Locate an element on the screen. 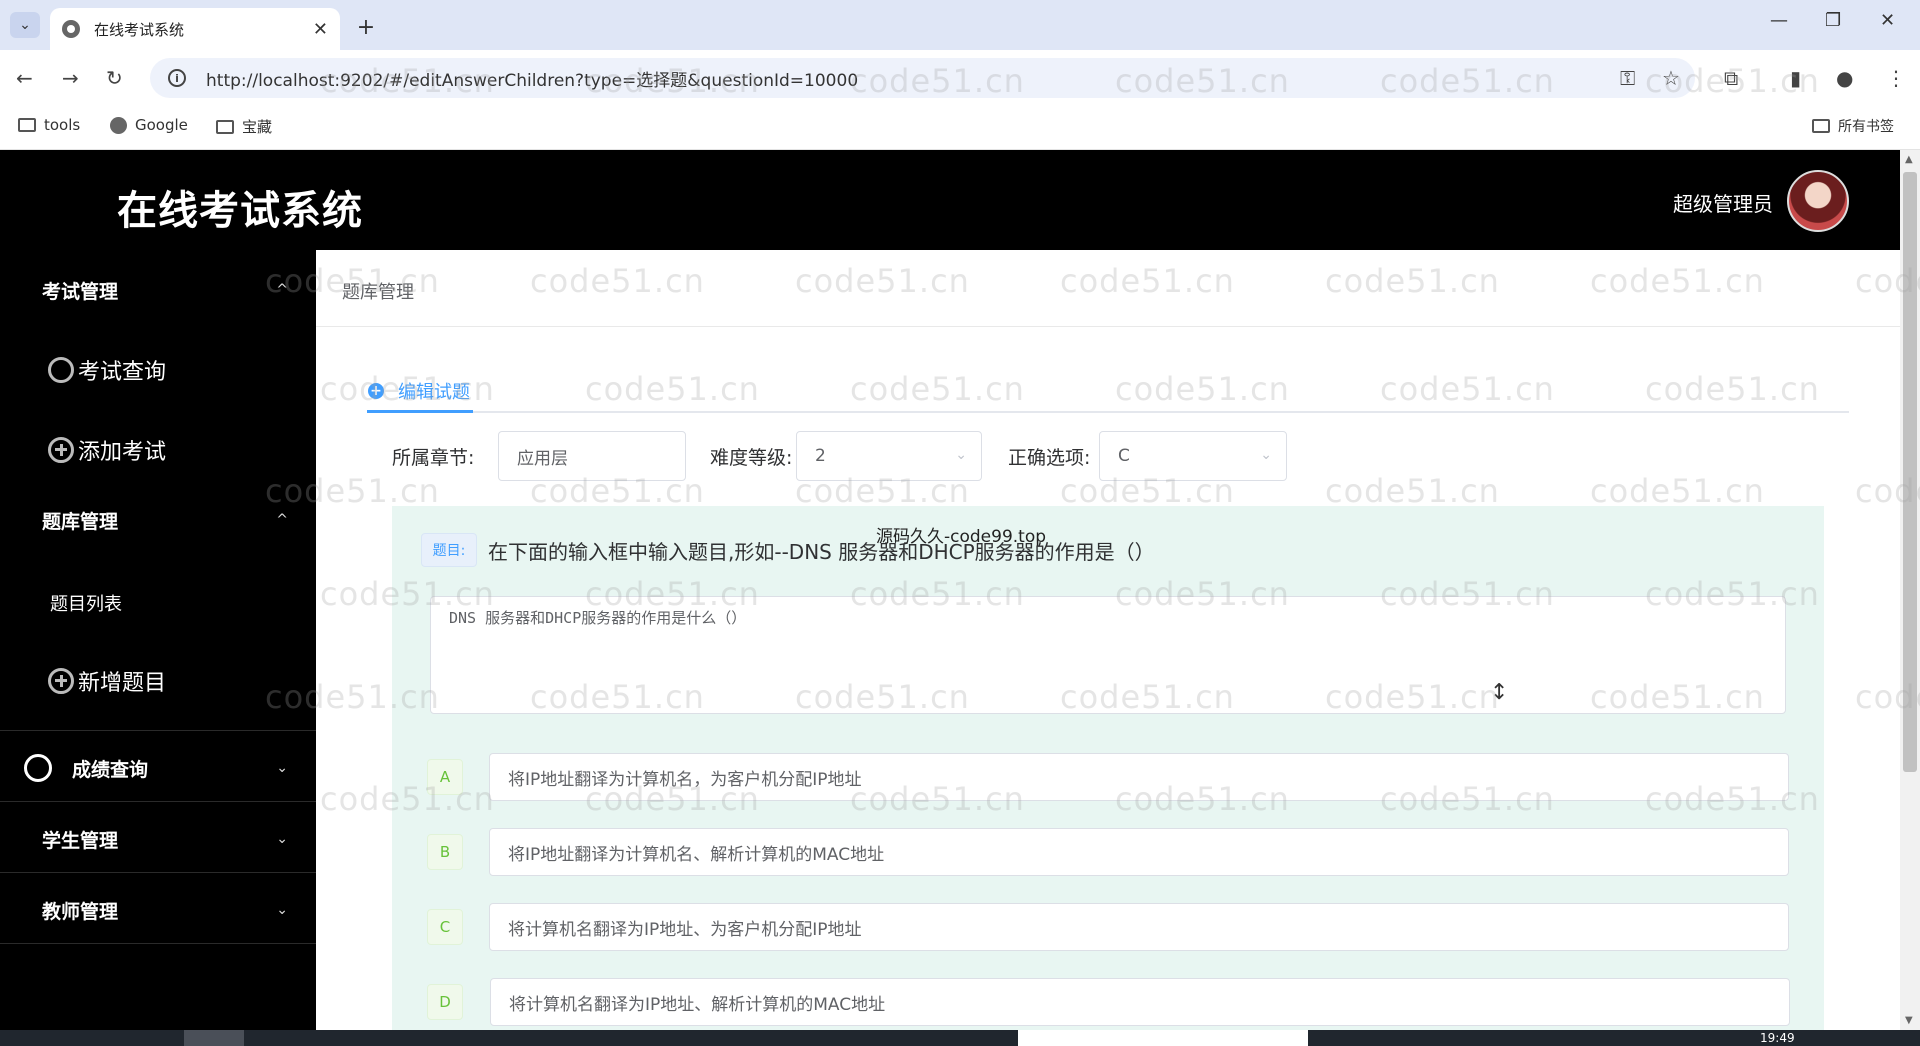 The width and height of the screenshot is (1920, 1046). app-title: 在线考试系统 is located at coordinates (240, 211).